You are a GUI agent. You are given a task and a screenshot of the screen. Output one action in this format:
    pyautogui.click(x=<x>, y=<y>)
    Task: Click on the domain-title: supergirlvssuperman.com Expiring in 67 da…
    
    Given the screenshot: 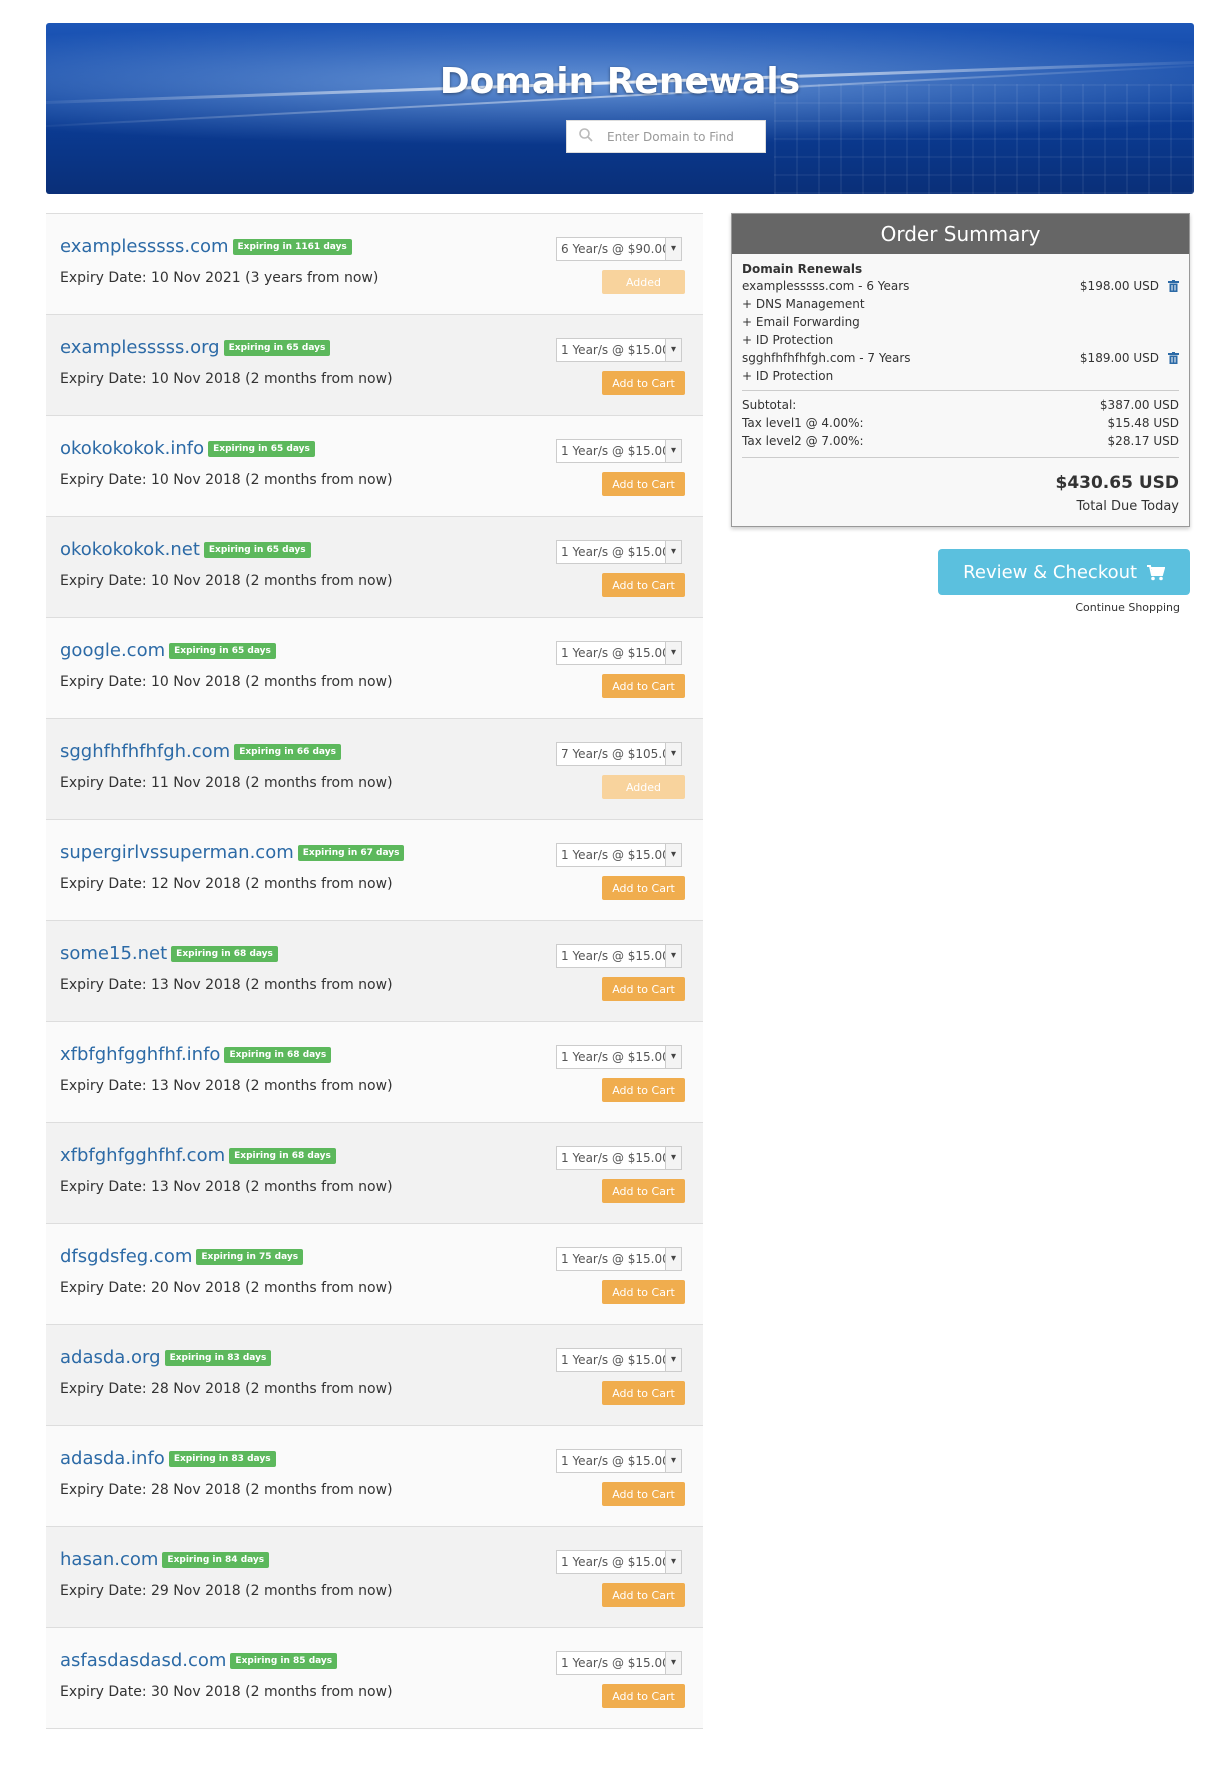 What is the action you would take?
    pyautogui.click(x=232, y=852)
    